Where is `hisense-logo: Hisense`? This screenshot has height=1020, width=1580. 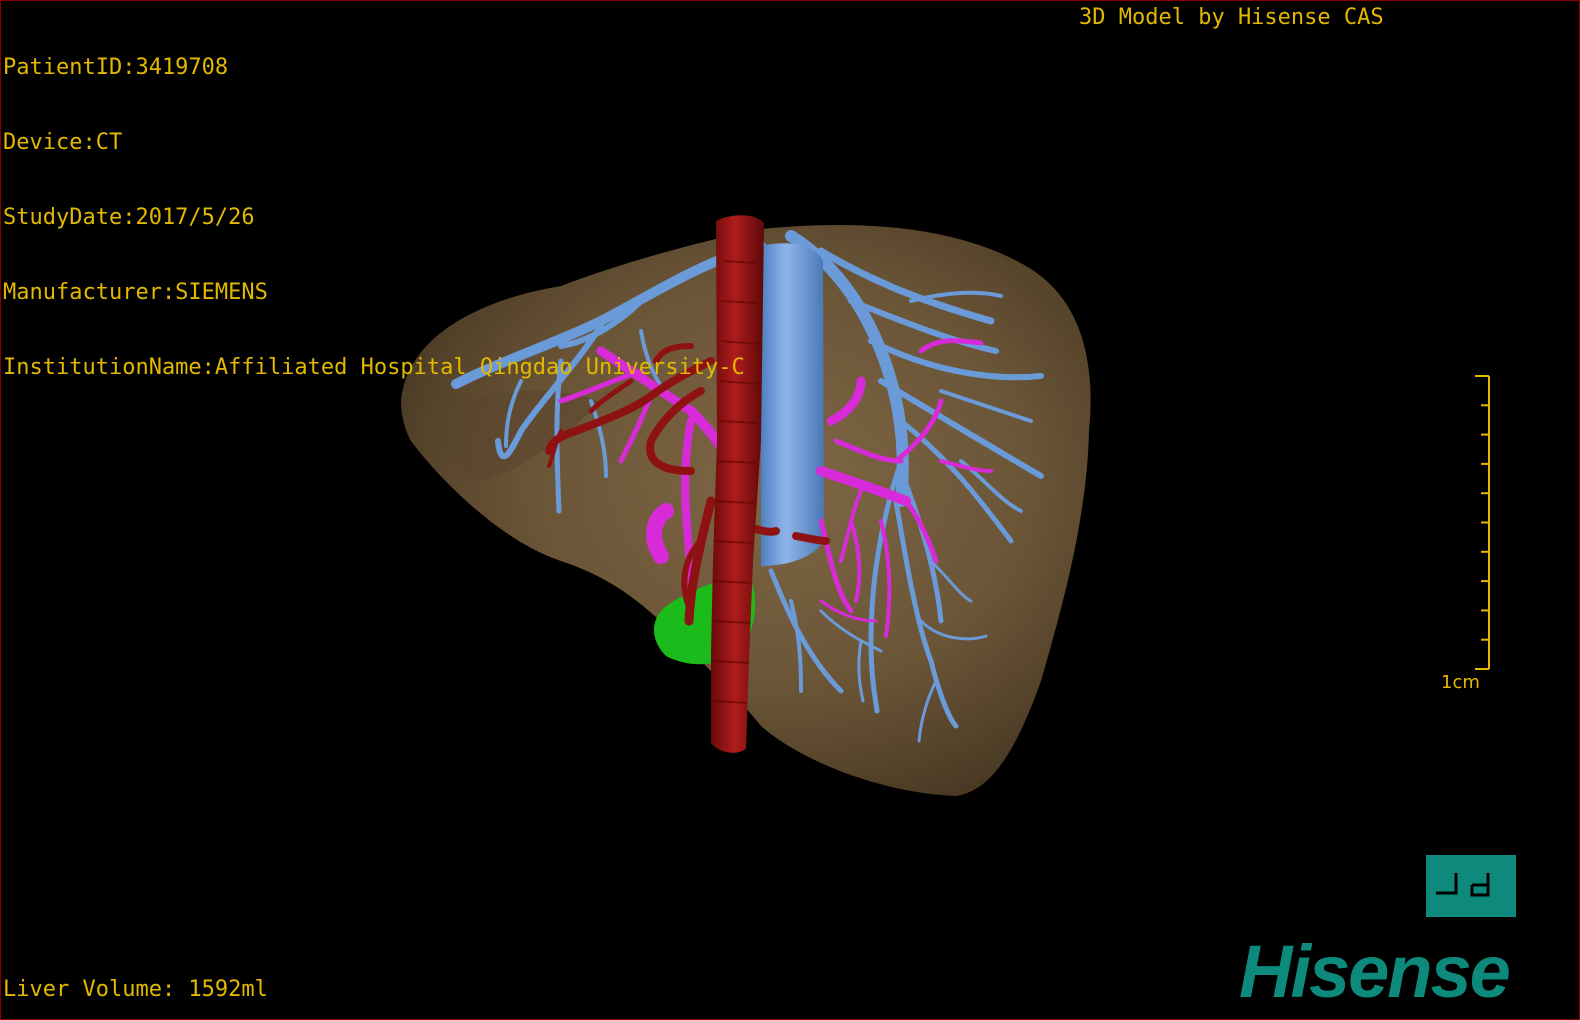
hisense-logo: Hisense is located at coordinates (1375, 971).